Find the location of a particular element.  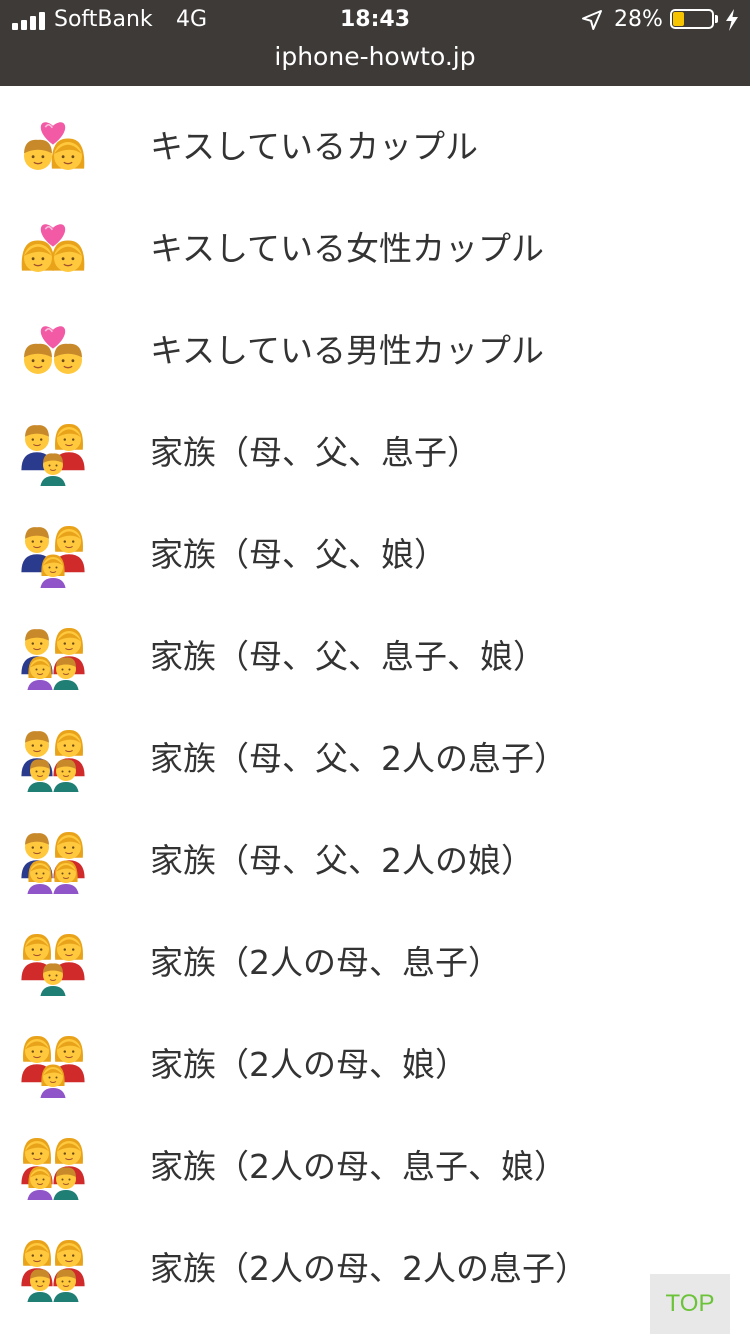

list-item-label: 家族（母、父、息子） is located at coordinates (315, 452).